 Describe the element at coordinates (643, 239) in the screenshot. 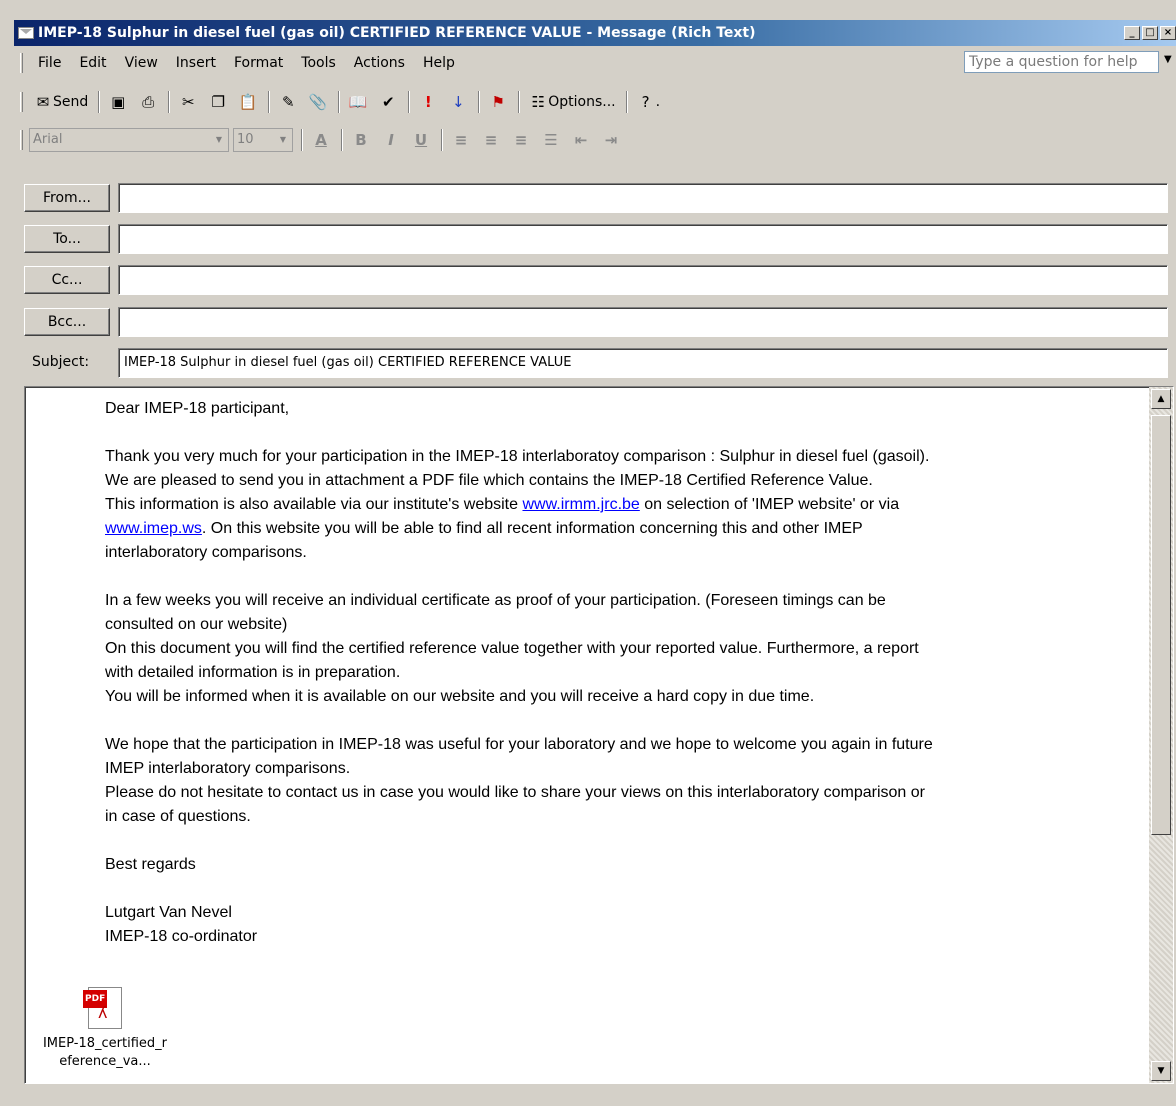

I see `to-field` at that location.